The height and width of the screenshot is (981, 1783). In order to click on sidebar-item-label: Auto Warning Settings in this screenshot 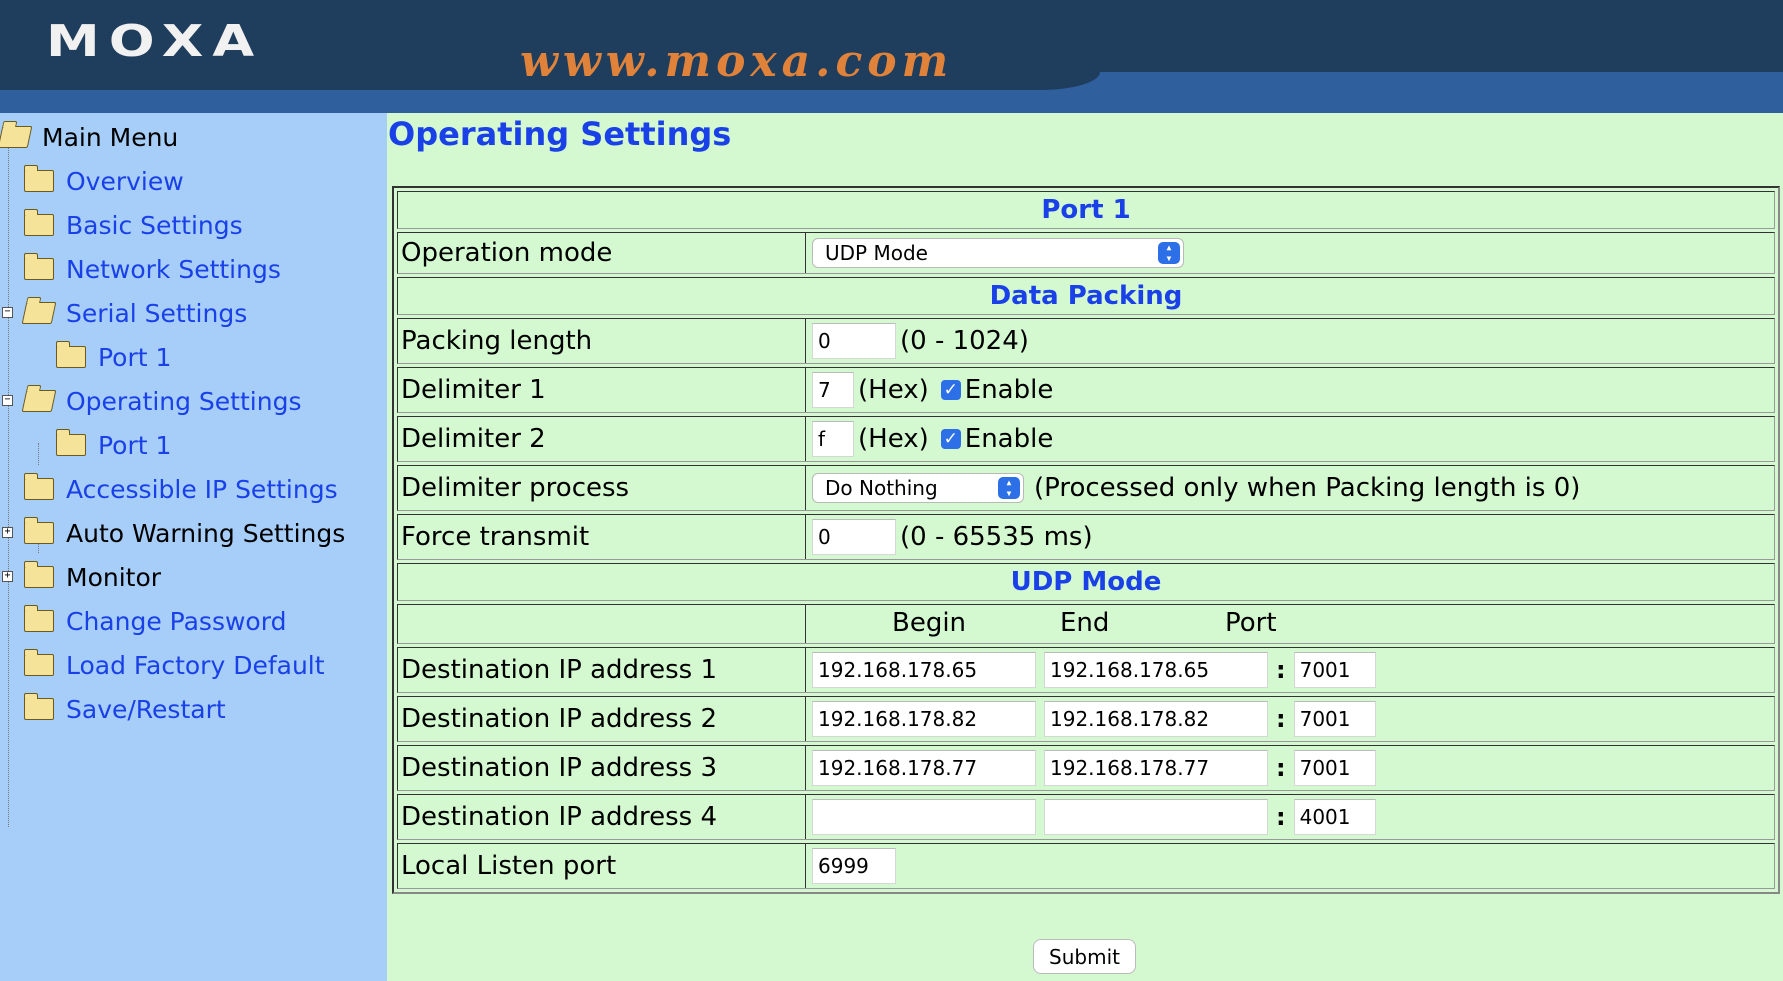, I will do `click(206, 533)`.